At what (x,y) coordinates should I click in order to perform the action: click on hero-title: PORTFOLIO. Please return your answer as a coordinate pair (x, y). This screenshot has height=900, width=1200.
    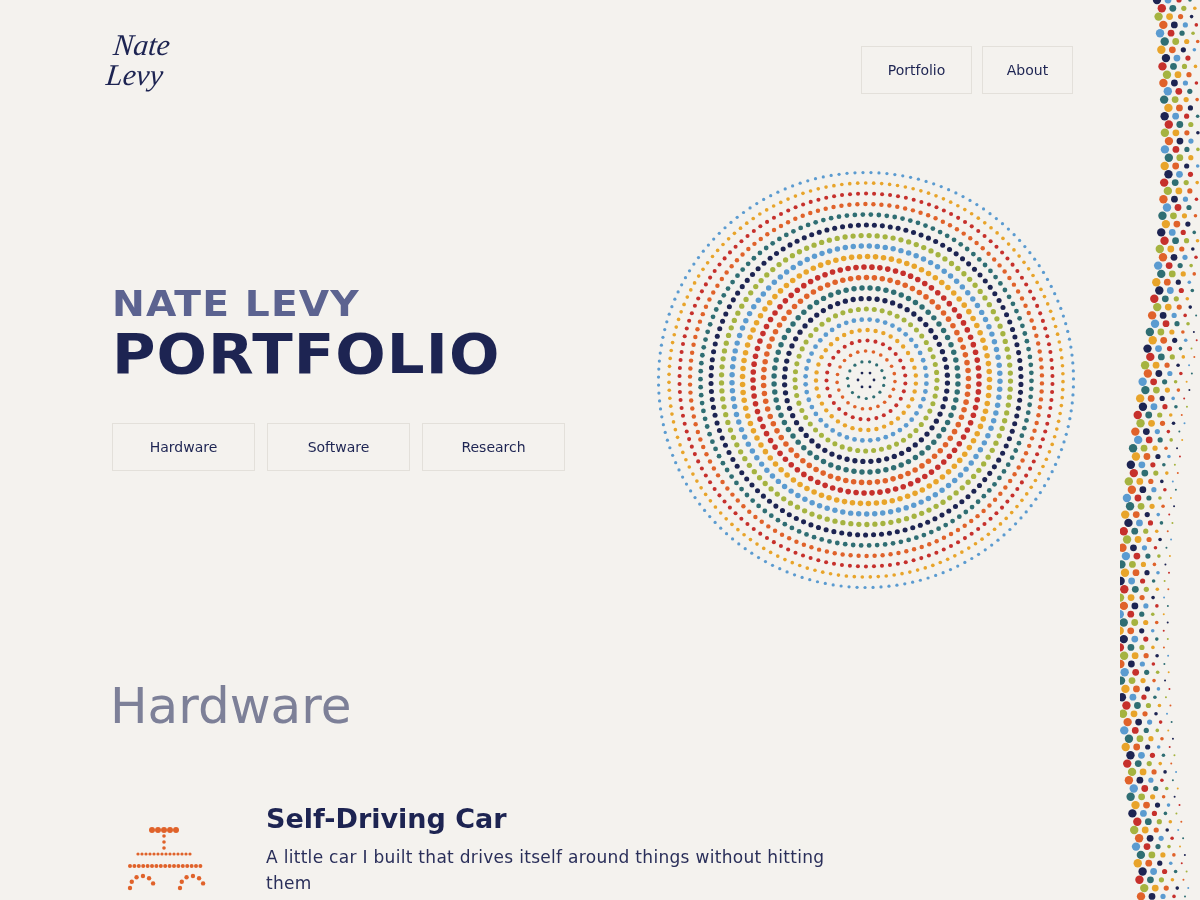
    Looking at the image, I should click on (307, 354).